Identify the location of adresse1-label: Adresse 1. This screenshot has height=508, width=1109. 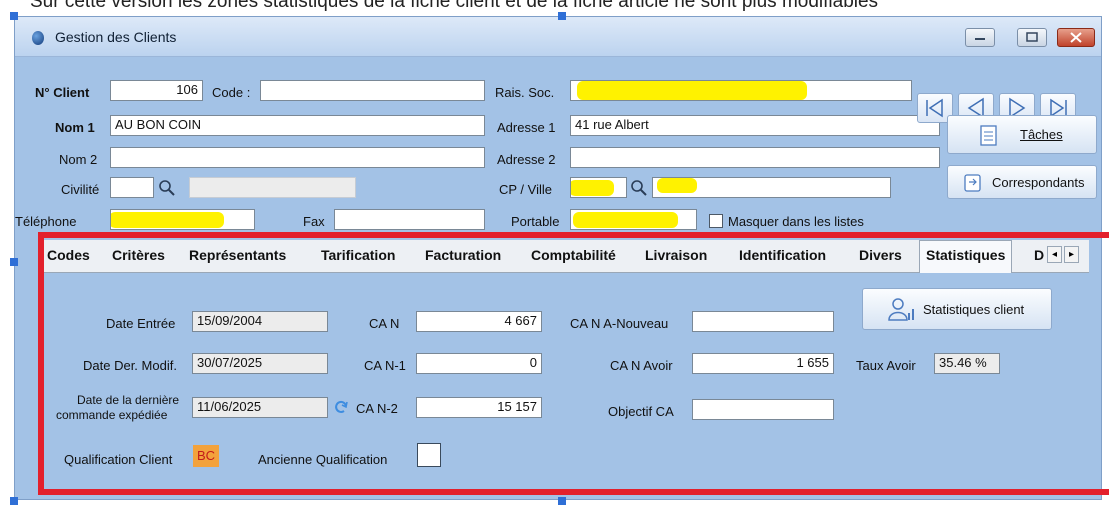
(526, 127).